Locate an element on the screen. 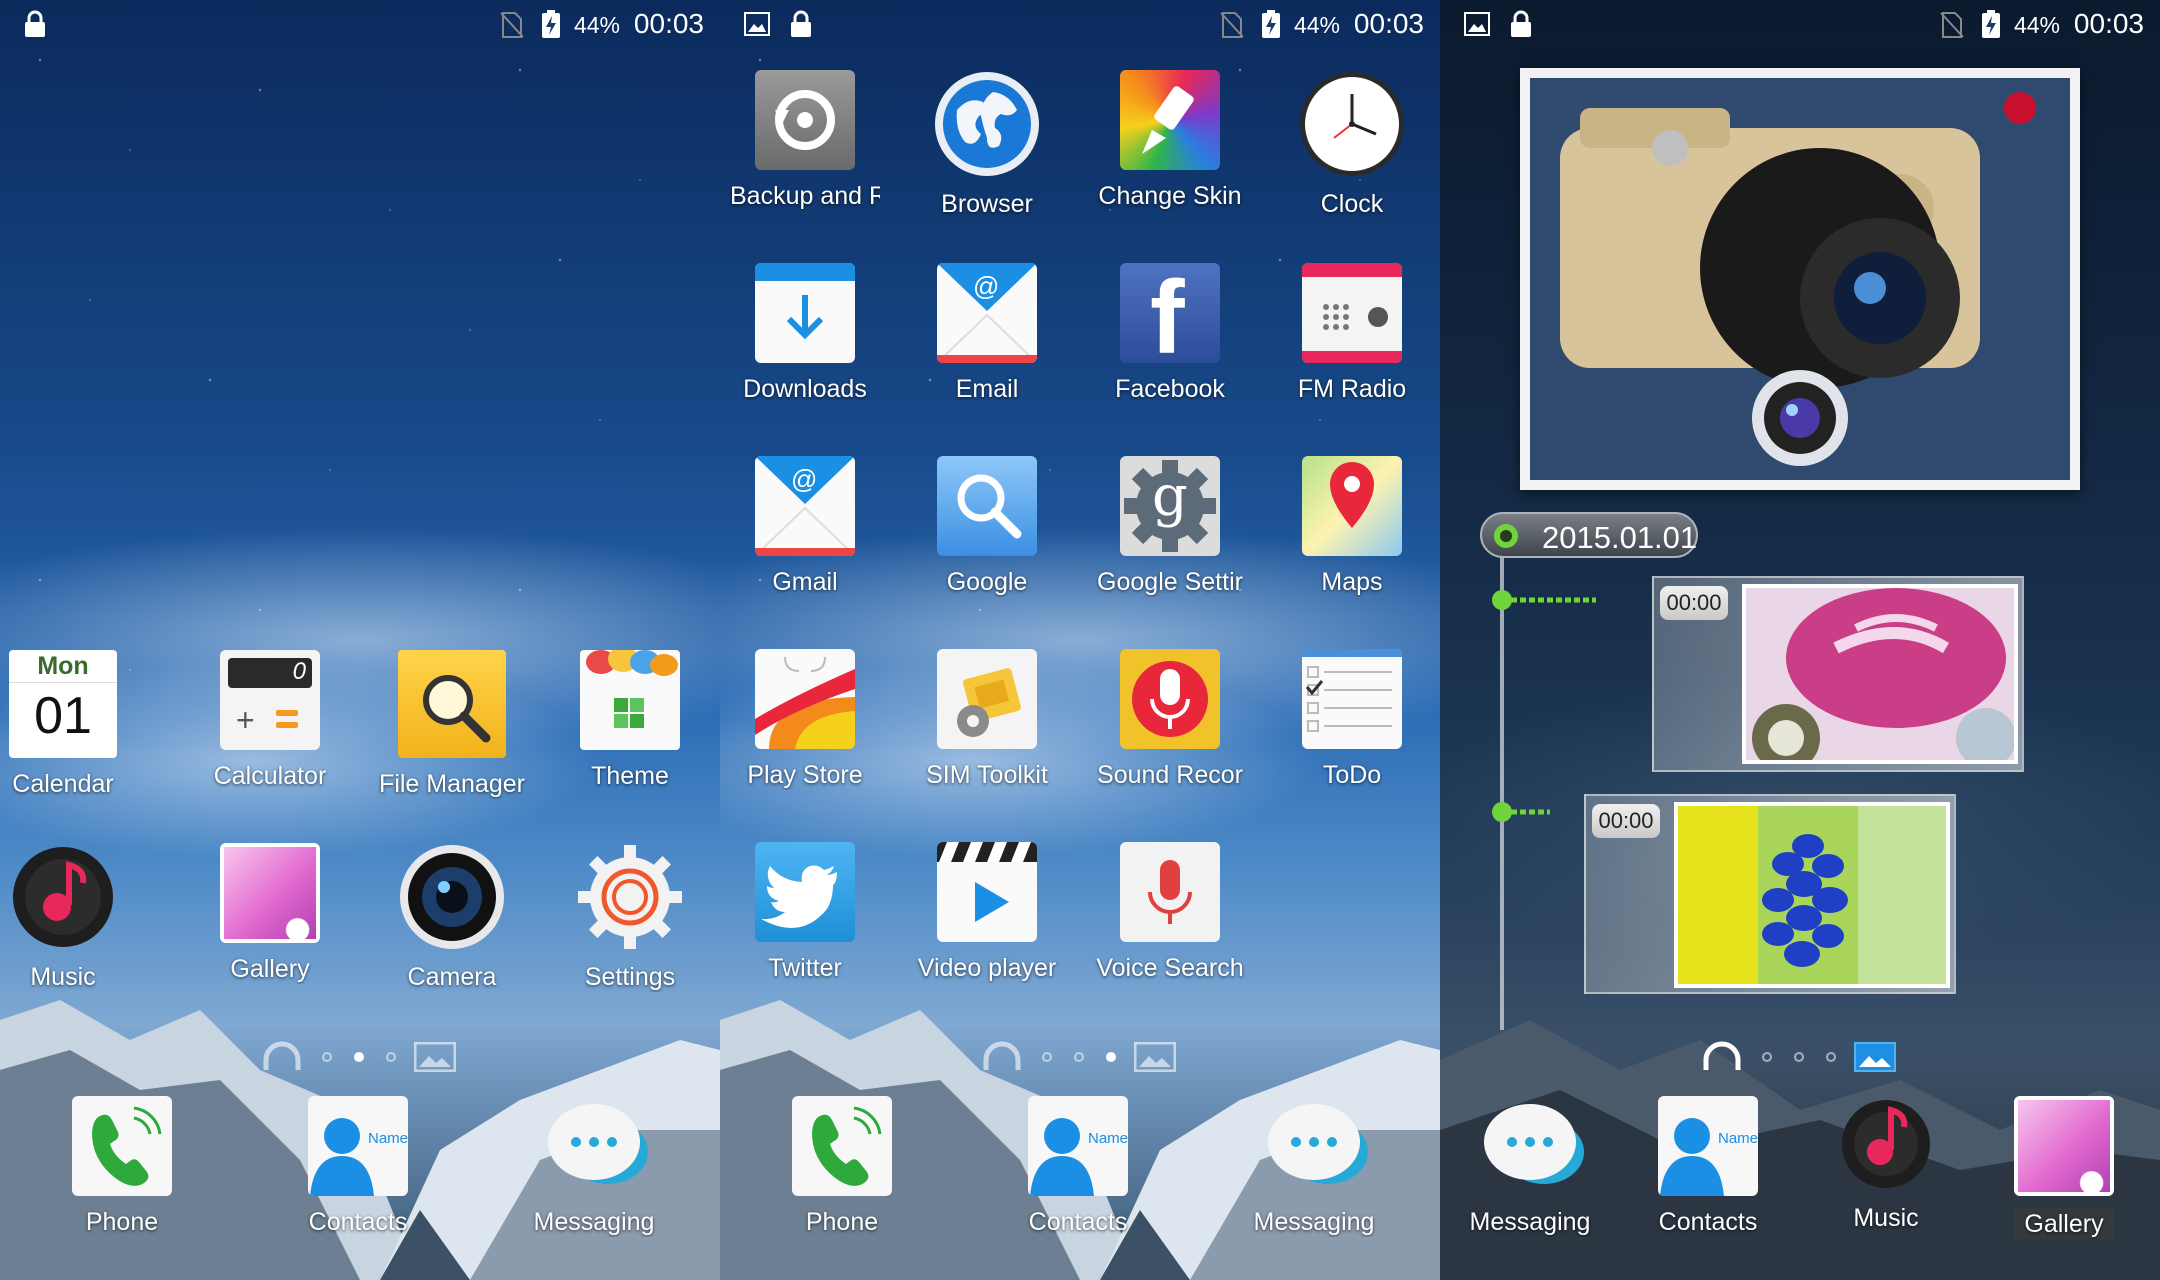 This screenshot has width=2160, height=1280. app-music: Music is located at coordinates (76, 917).